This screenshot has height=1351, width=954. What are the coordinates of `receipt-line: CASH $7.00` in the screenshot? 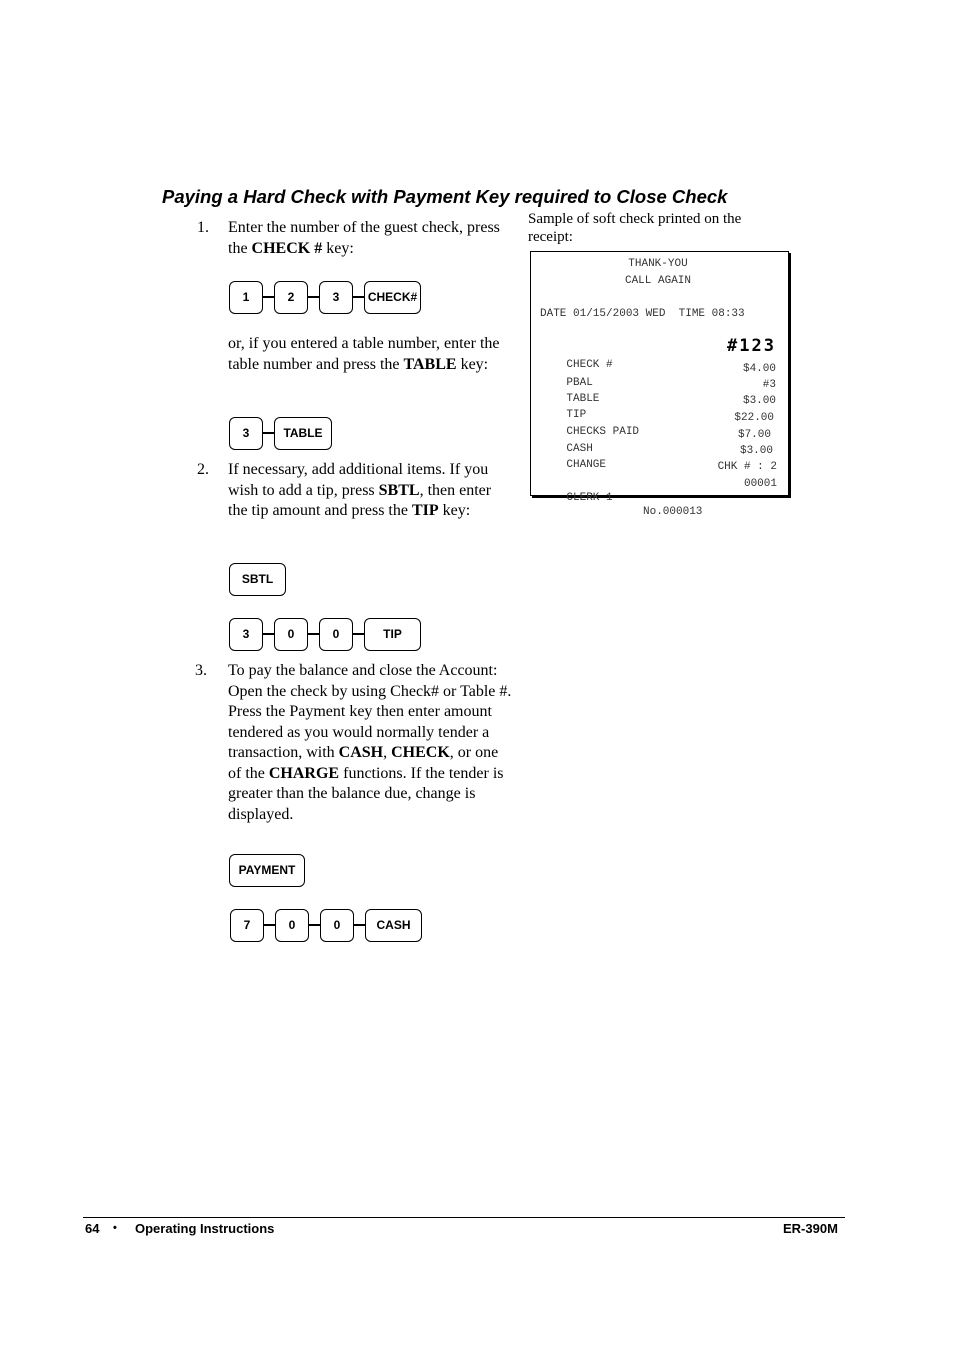 It's located at (658, 441).